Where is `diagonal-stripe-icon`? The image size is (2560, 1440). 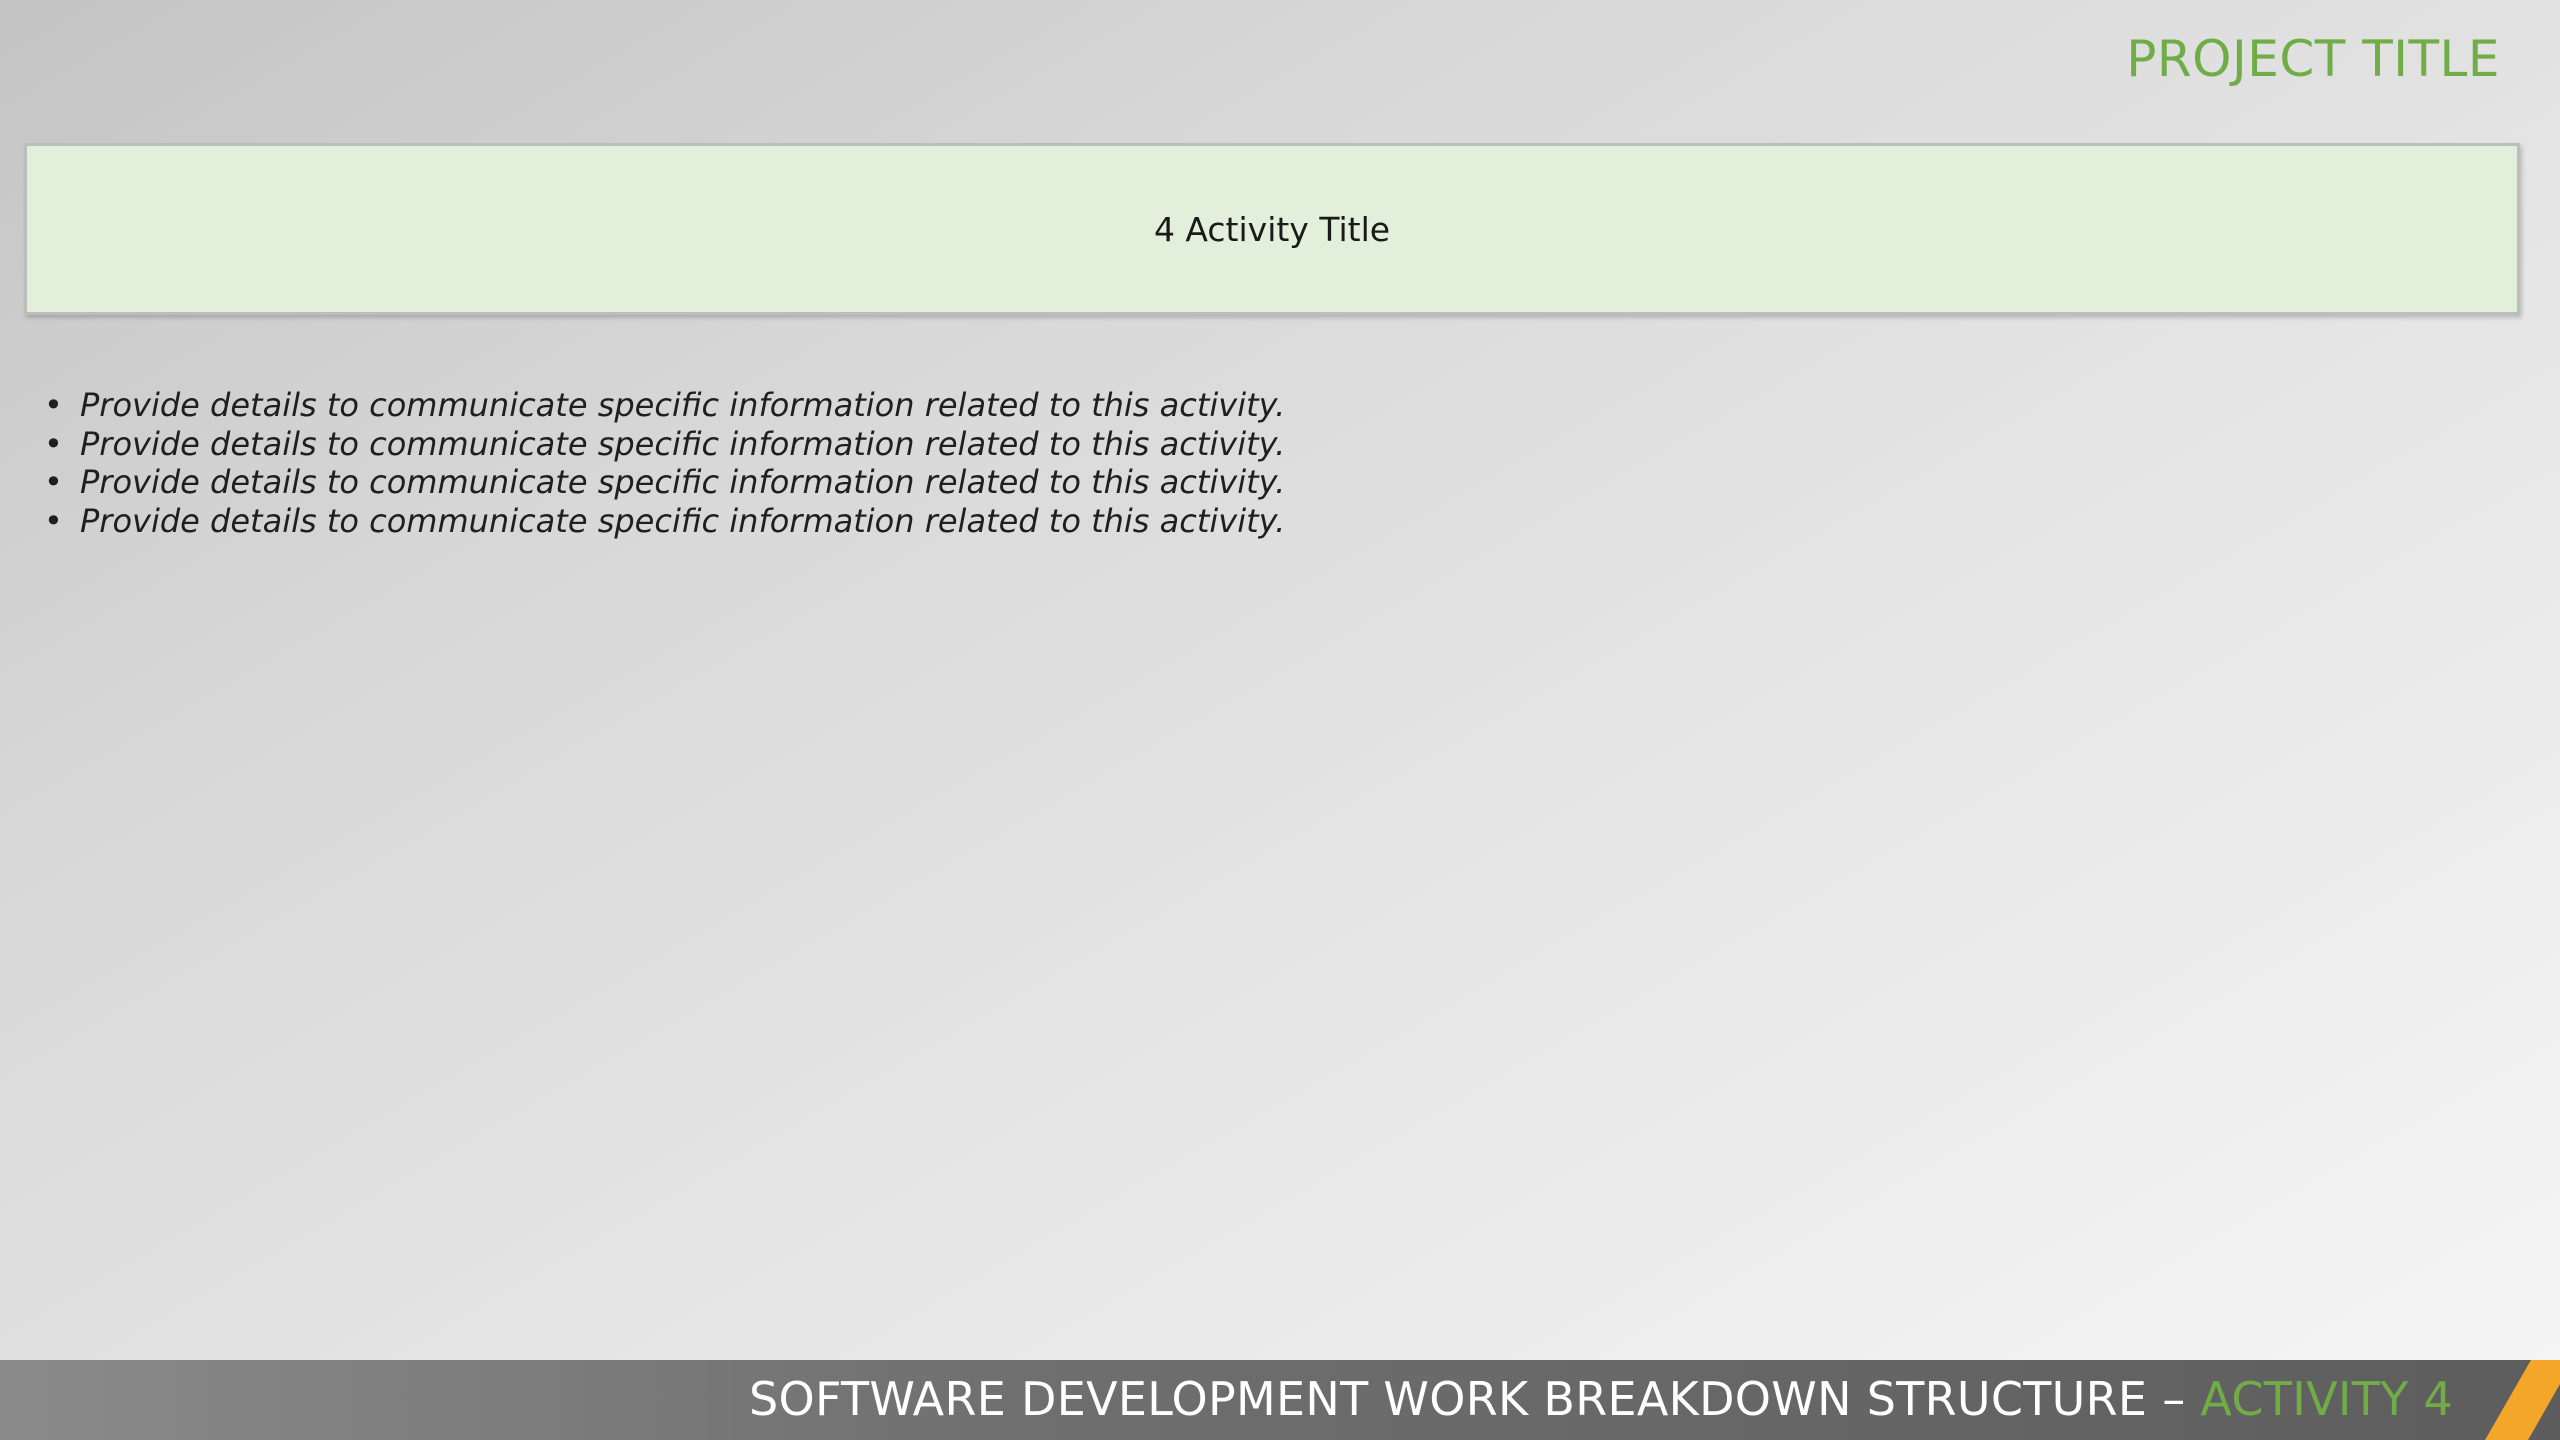 diagonal-stripe-icon is located at coordinates (2522, 1400).